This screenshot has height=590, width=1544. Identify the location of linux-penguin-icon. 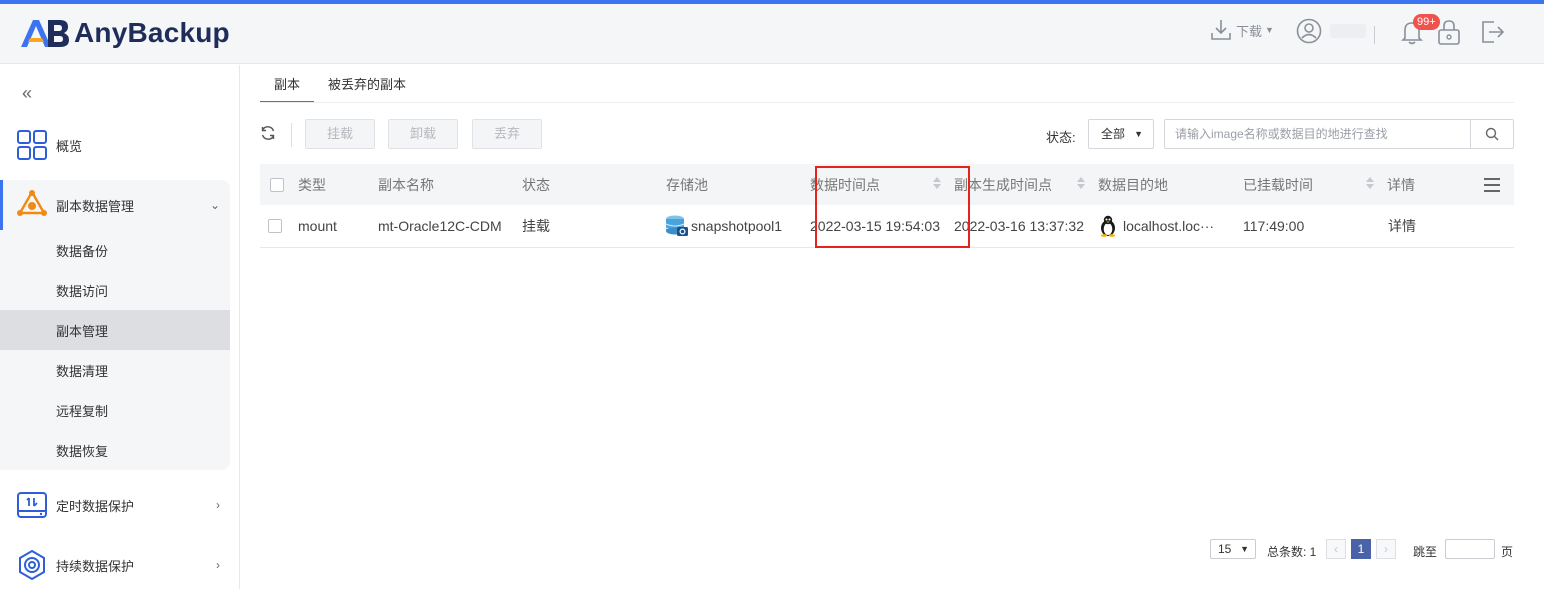
(1108, 226).